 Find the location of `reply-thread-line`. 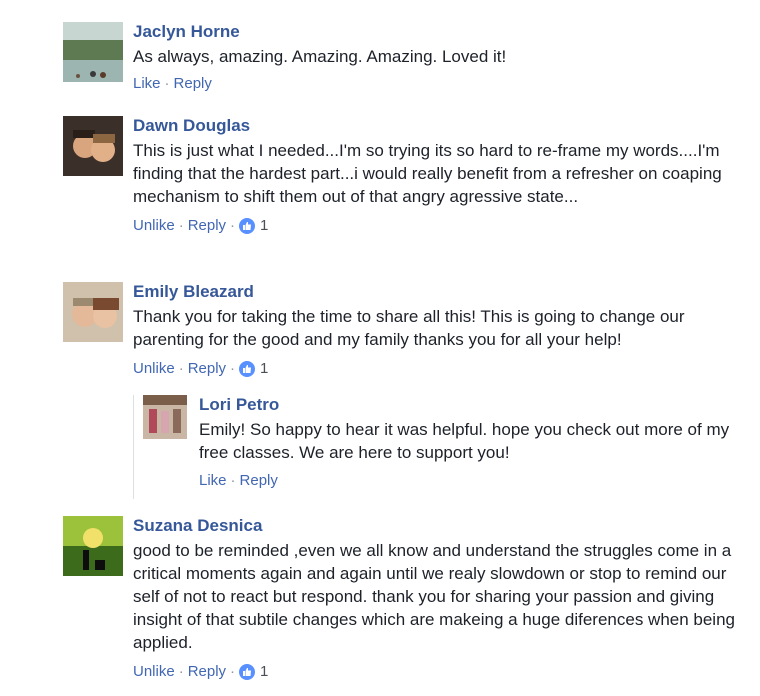

reply-thread-line is located at coordinates (133, 447).